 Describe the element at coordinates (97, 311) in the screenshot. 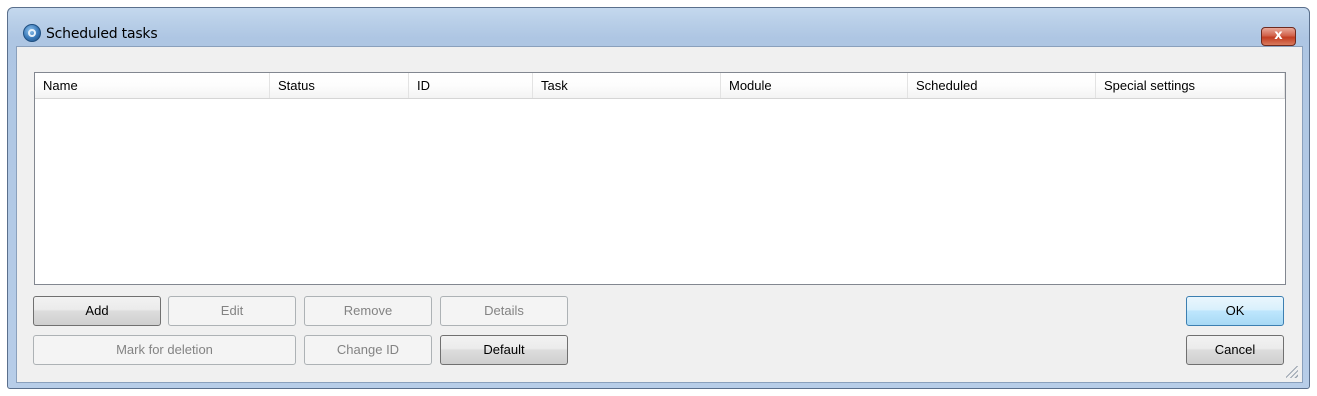

I see `add-button: Add` at that location.